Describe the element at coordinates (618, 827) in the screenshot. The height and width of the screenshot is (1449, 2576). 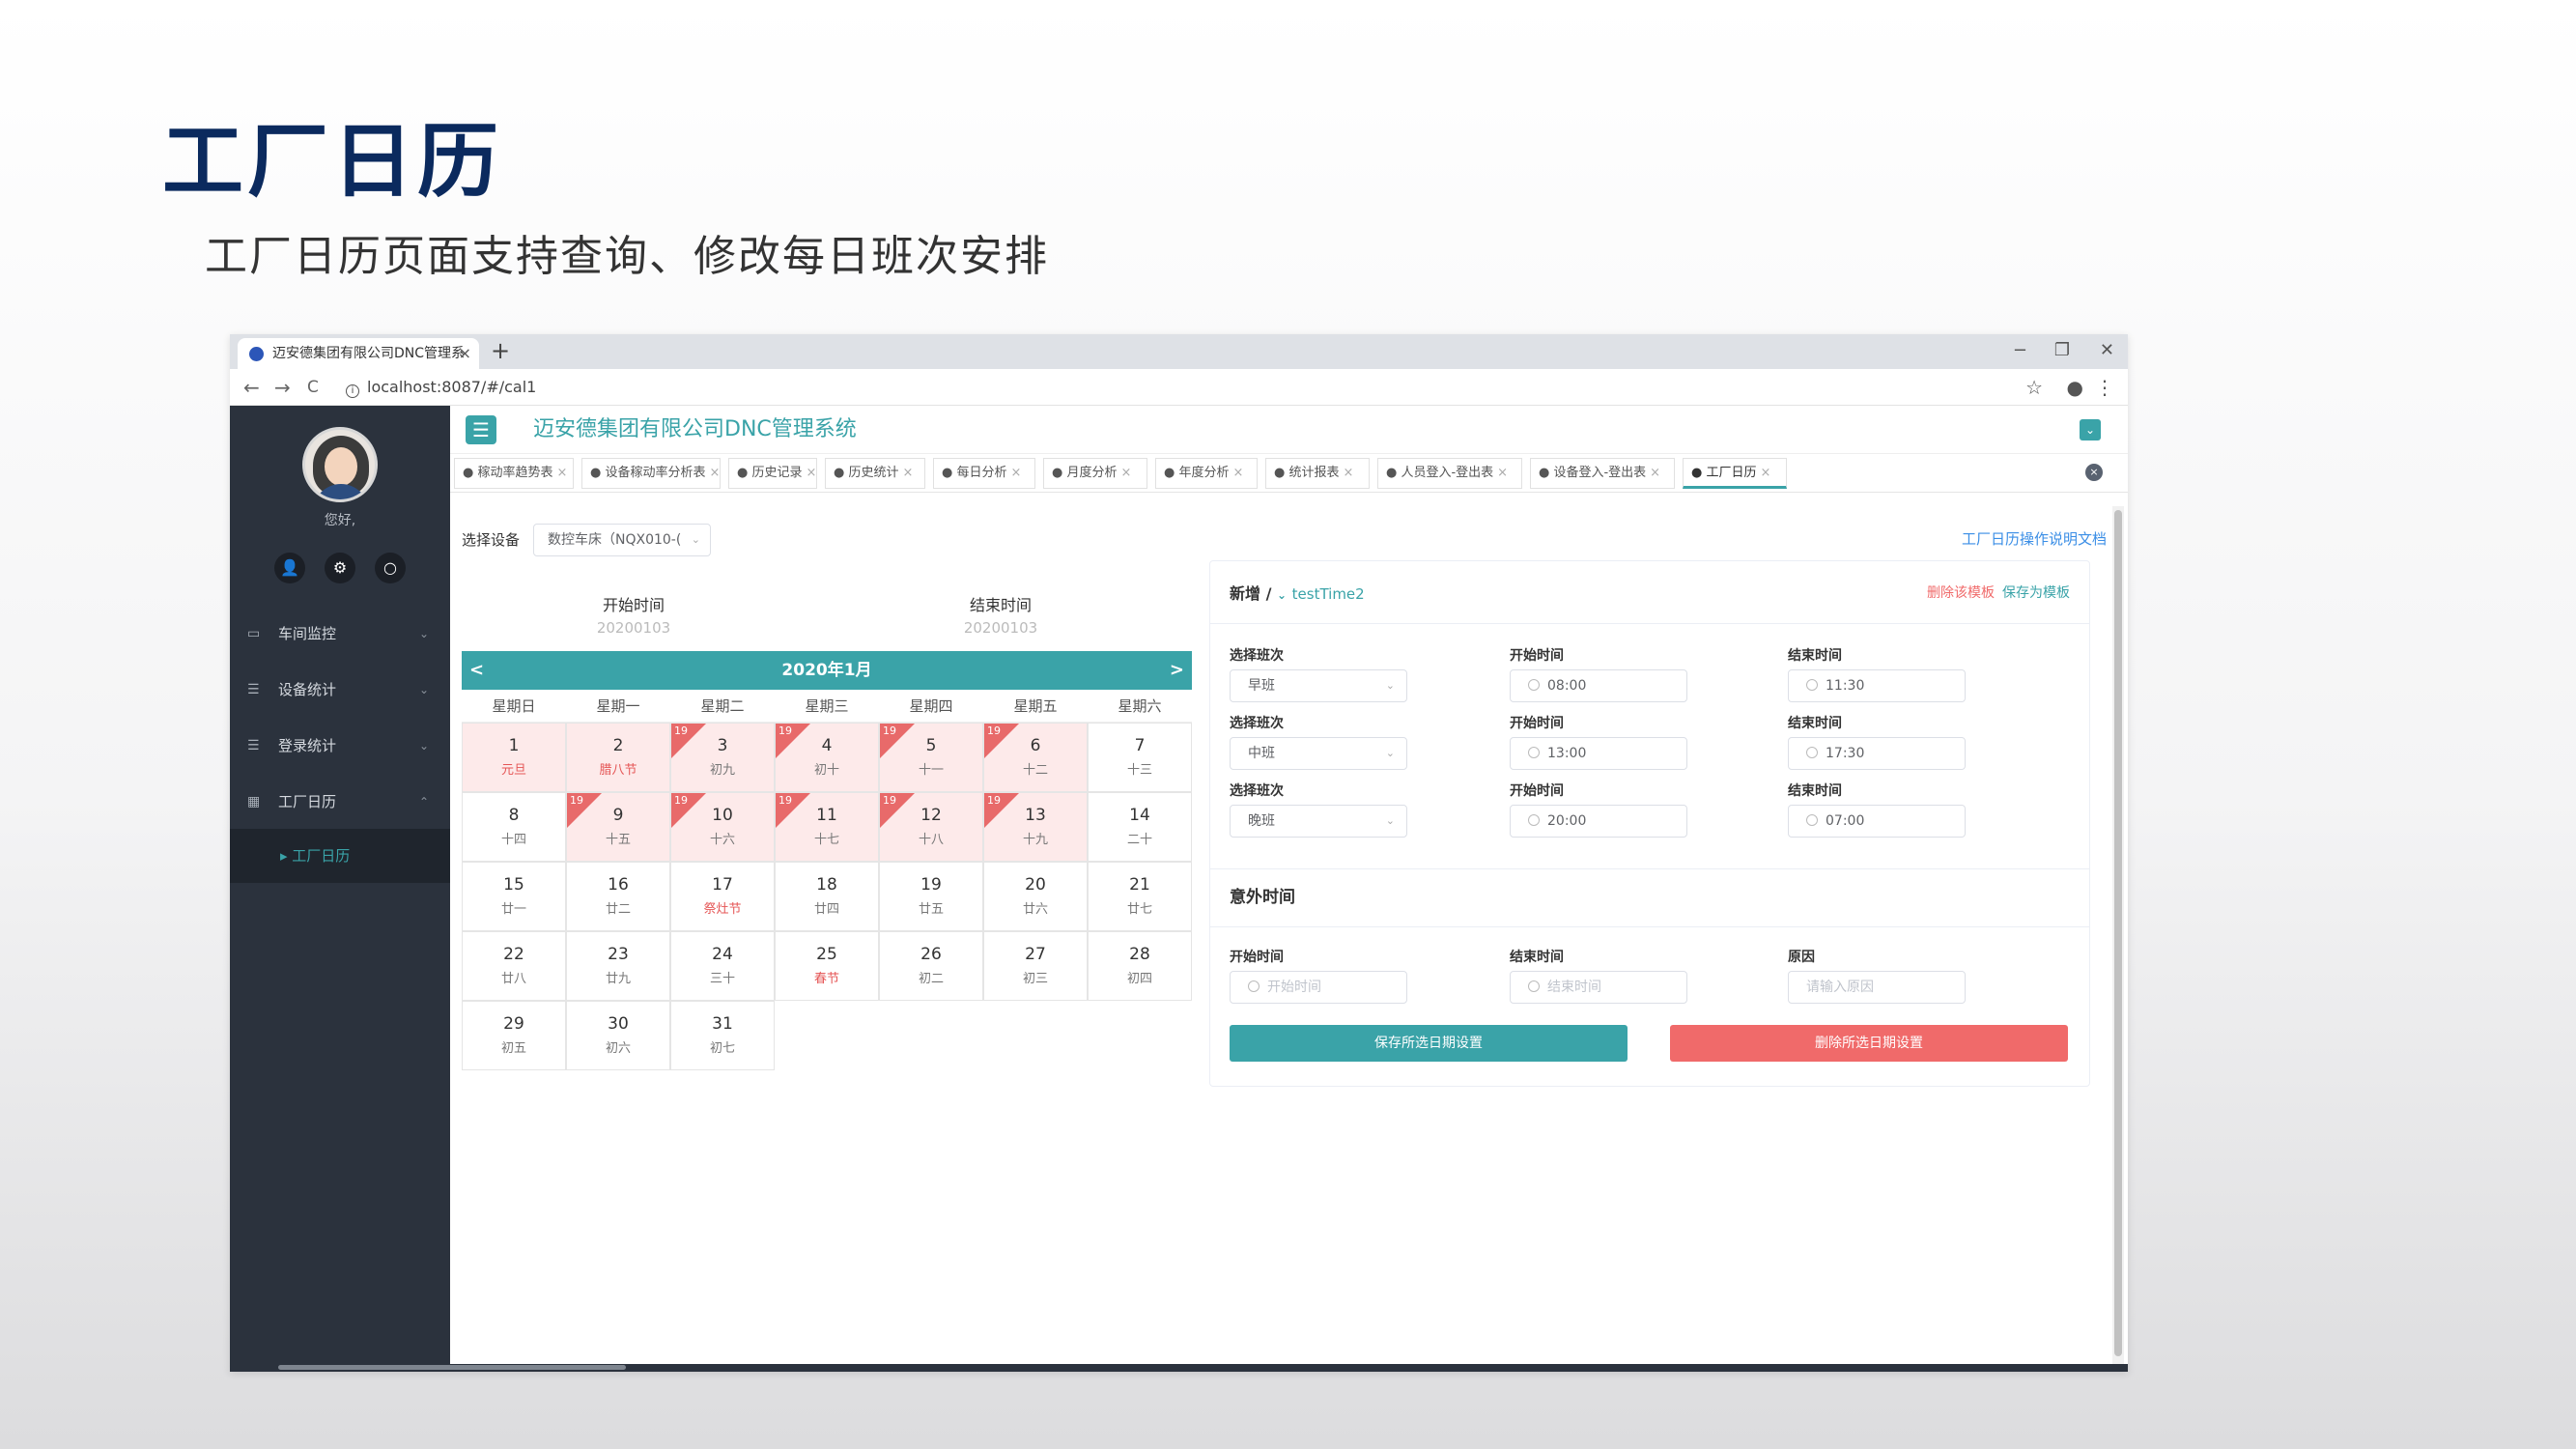
I see `calendar-day: 19 9 十五` at that location.